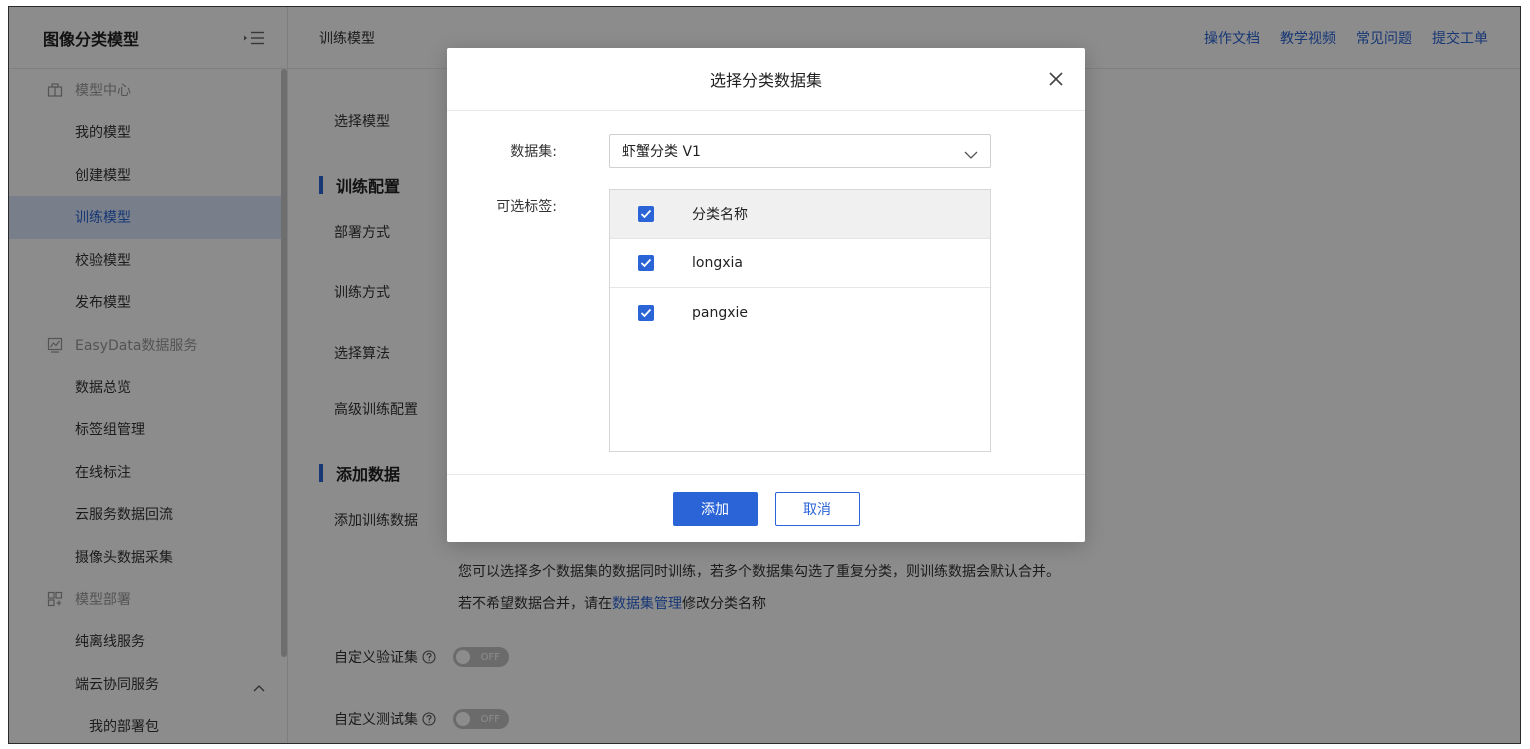  I want to click on tag-list-header: 分类名称, so click(800, 214).